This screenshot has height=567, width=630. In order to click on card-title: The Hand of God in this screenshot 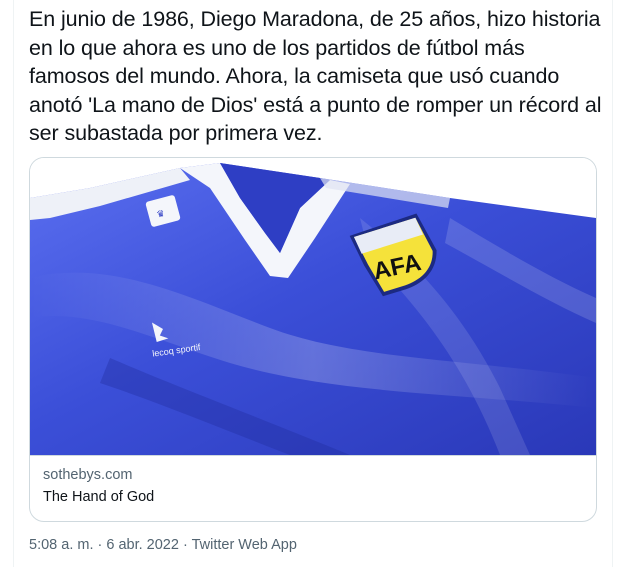, I will do `click(98, 497)`.